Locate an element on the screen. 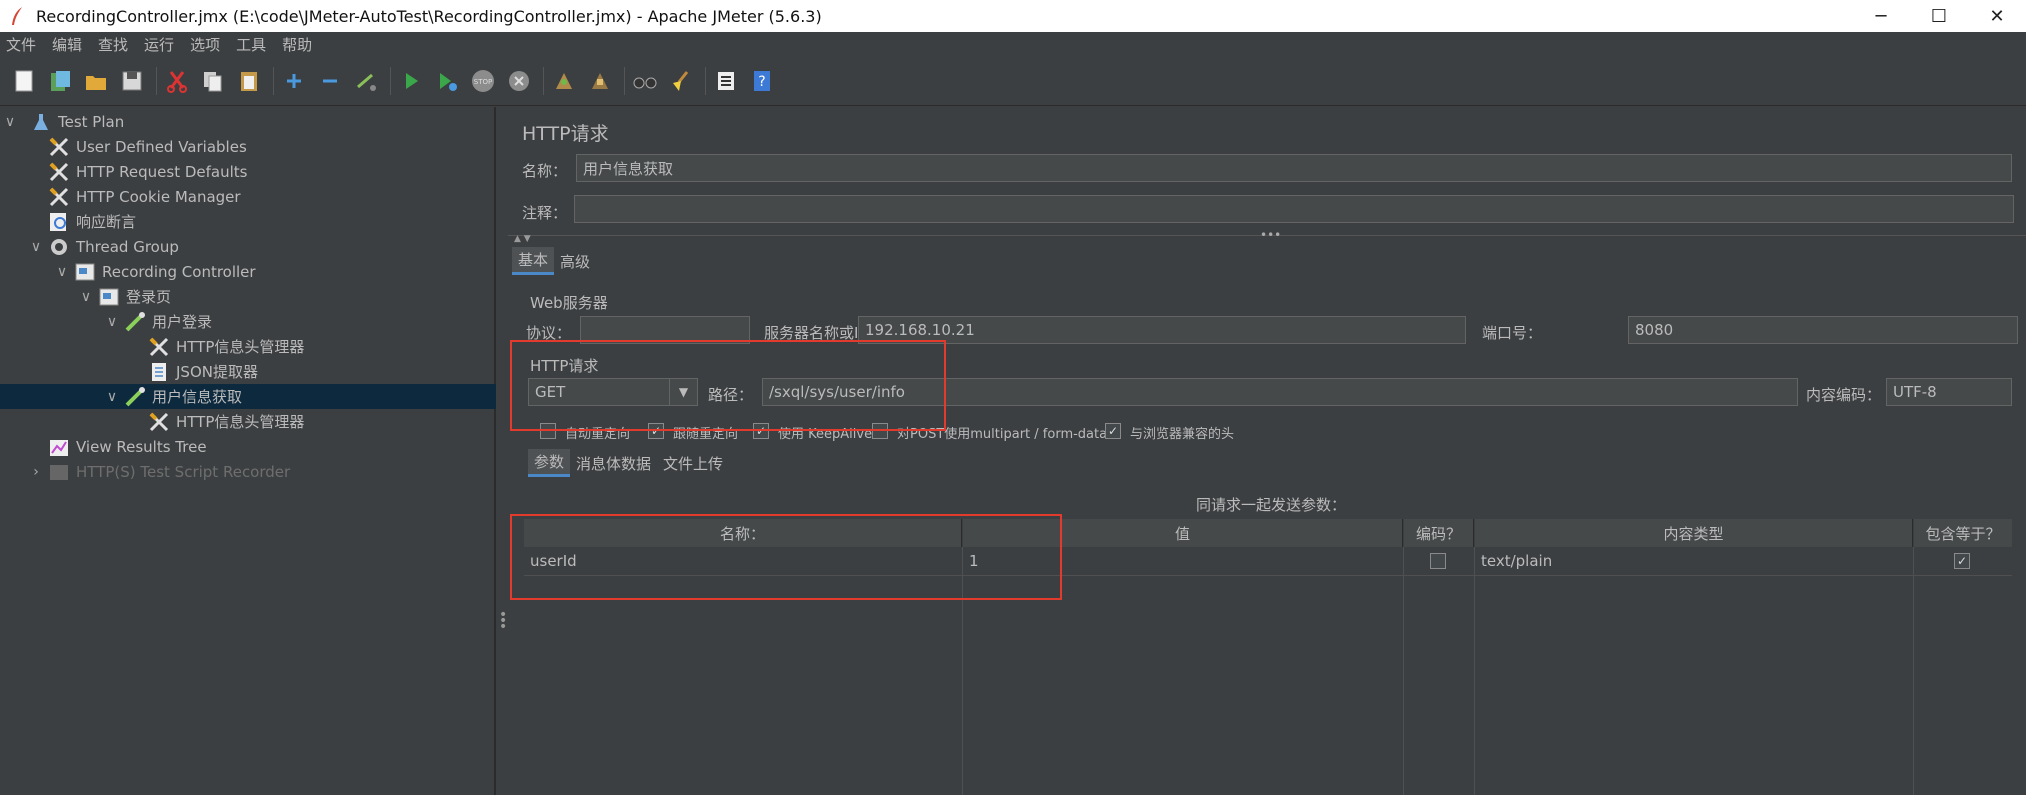 Image resolution: width=2026 pixels, height=795 pixels. collapse-arrows-icon: ▲ ▼ is located at coordinates (522, 239).